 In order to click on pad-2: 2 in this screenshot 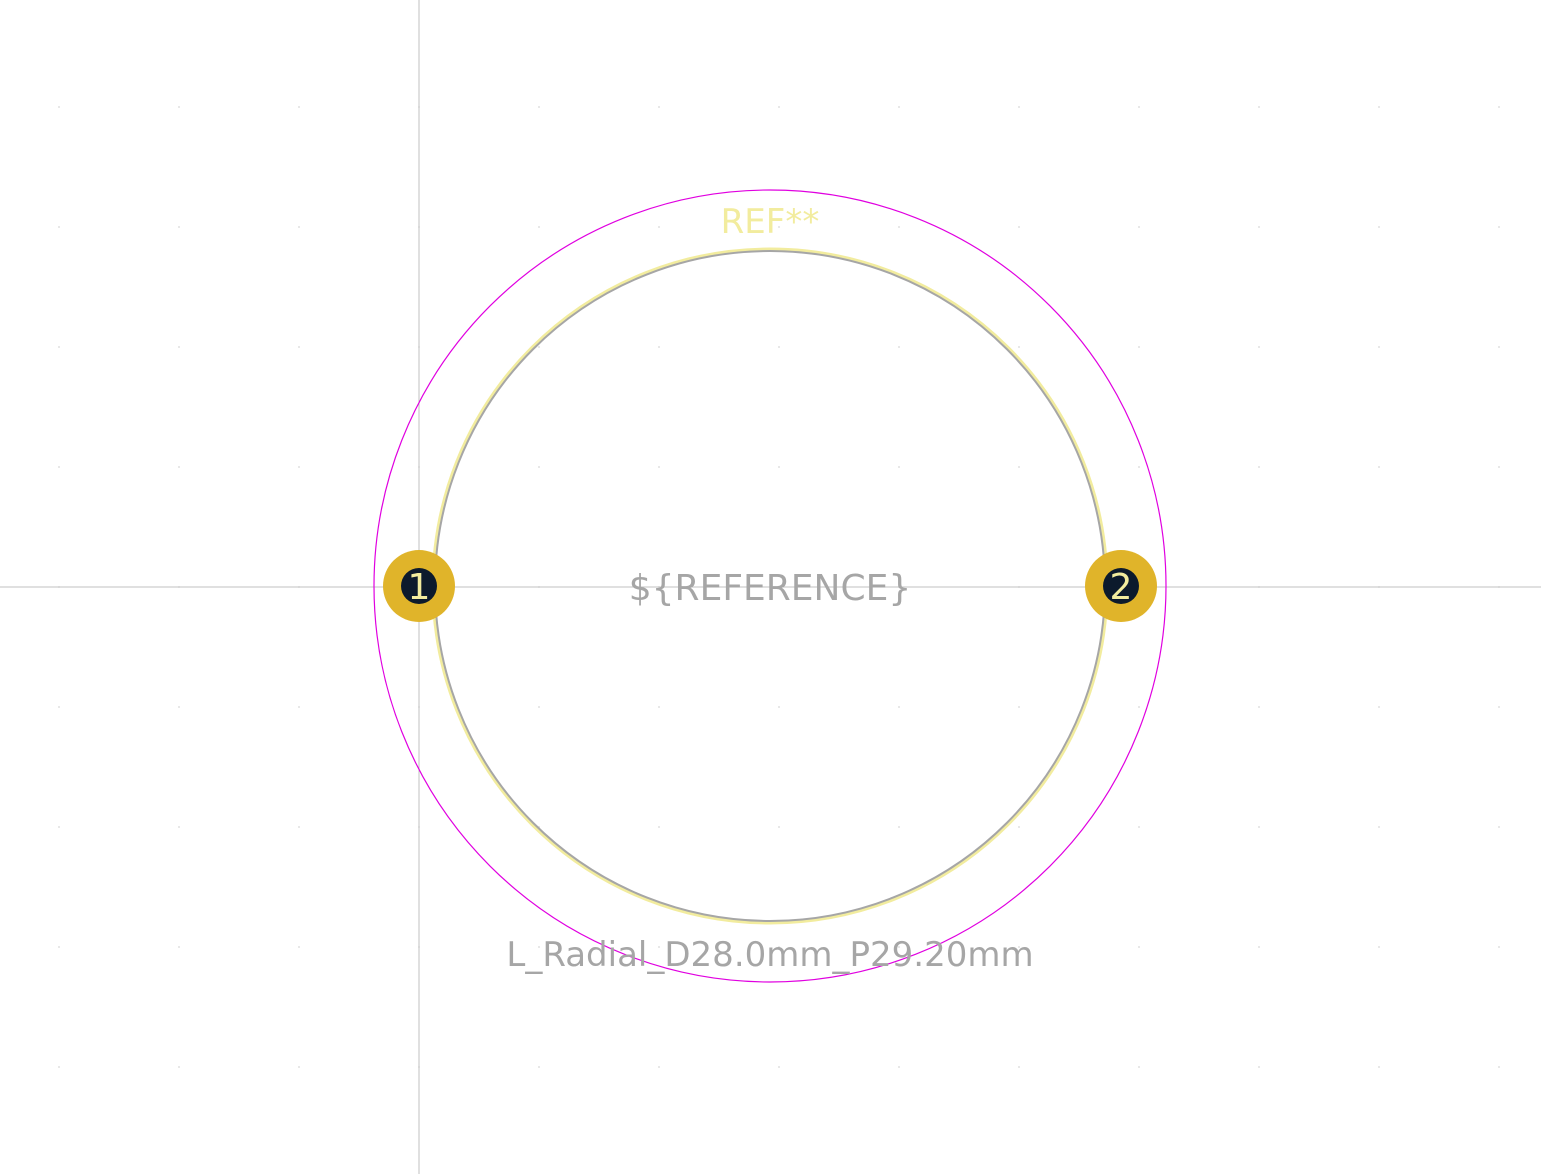, I will do `click(1121, 586)`.